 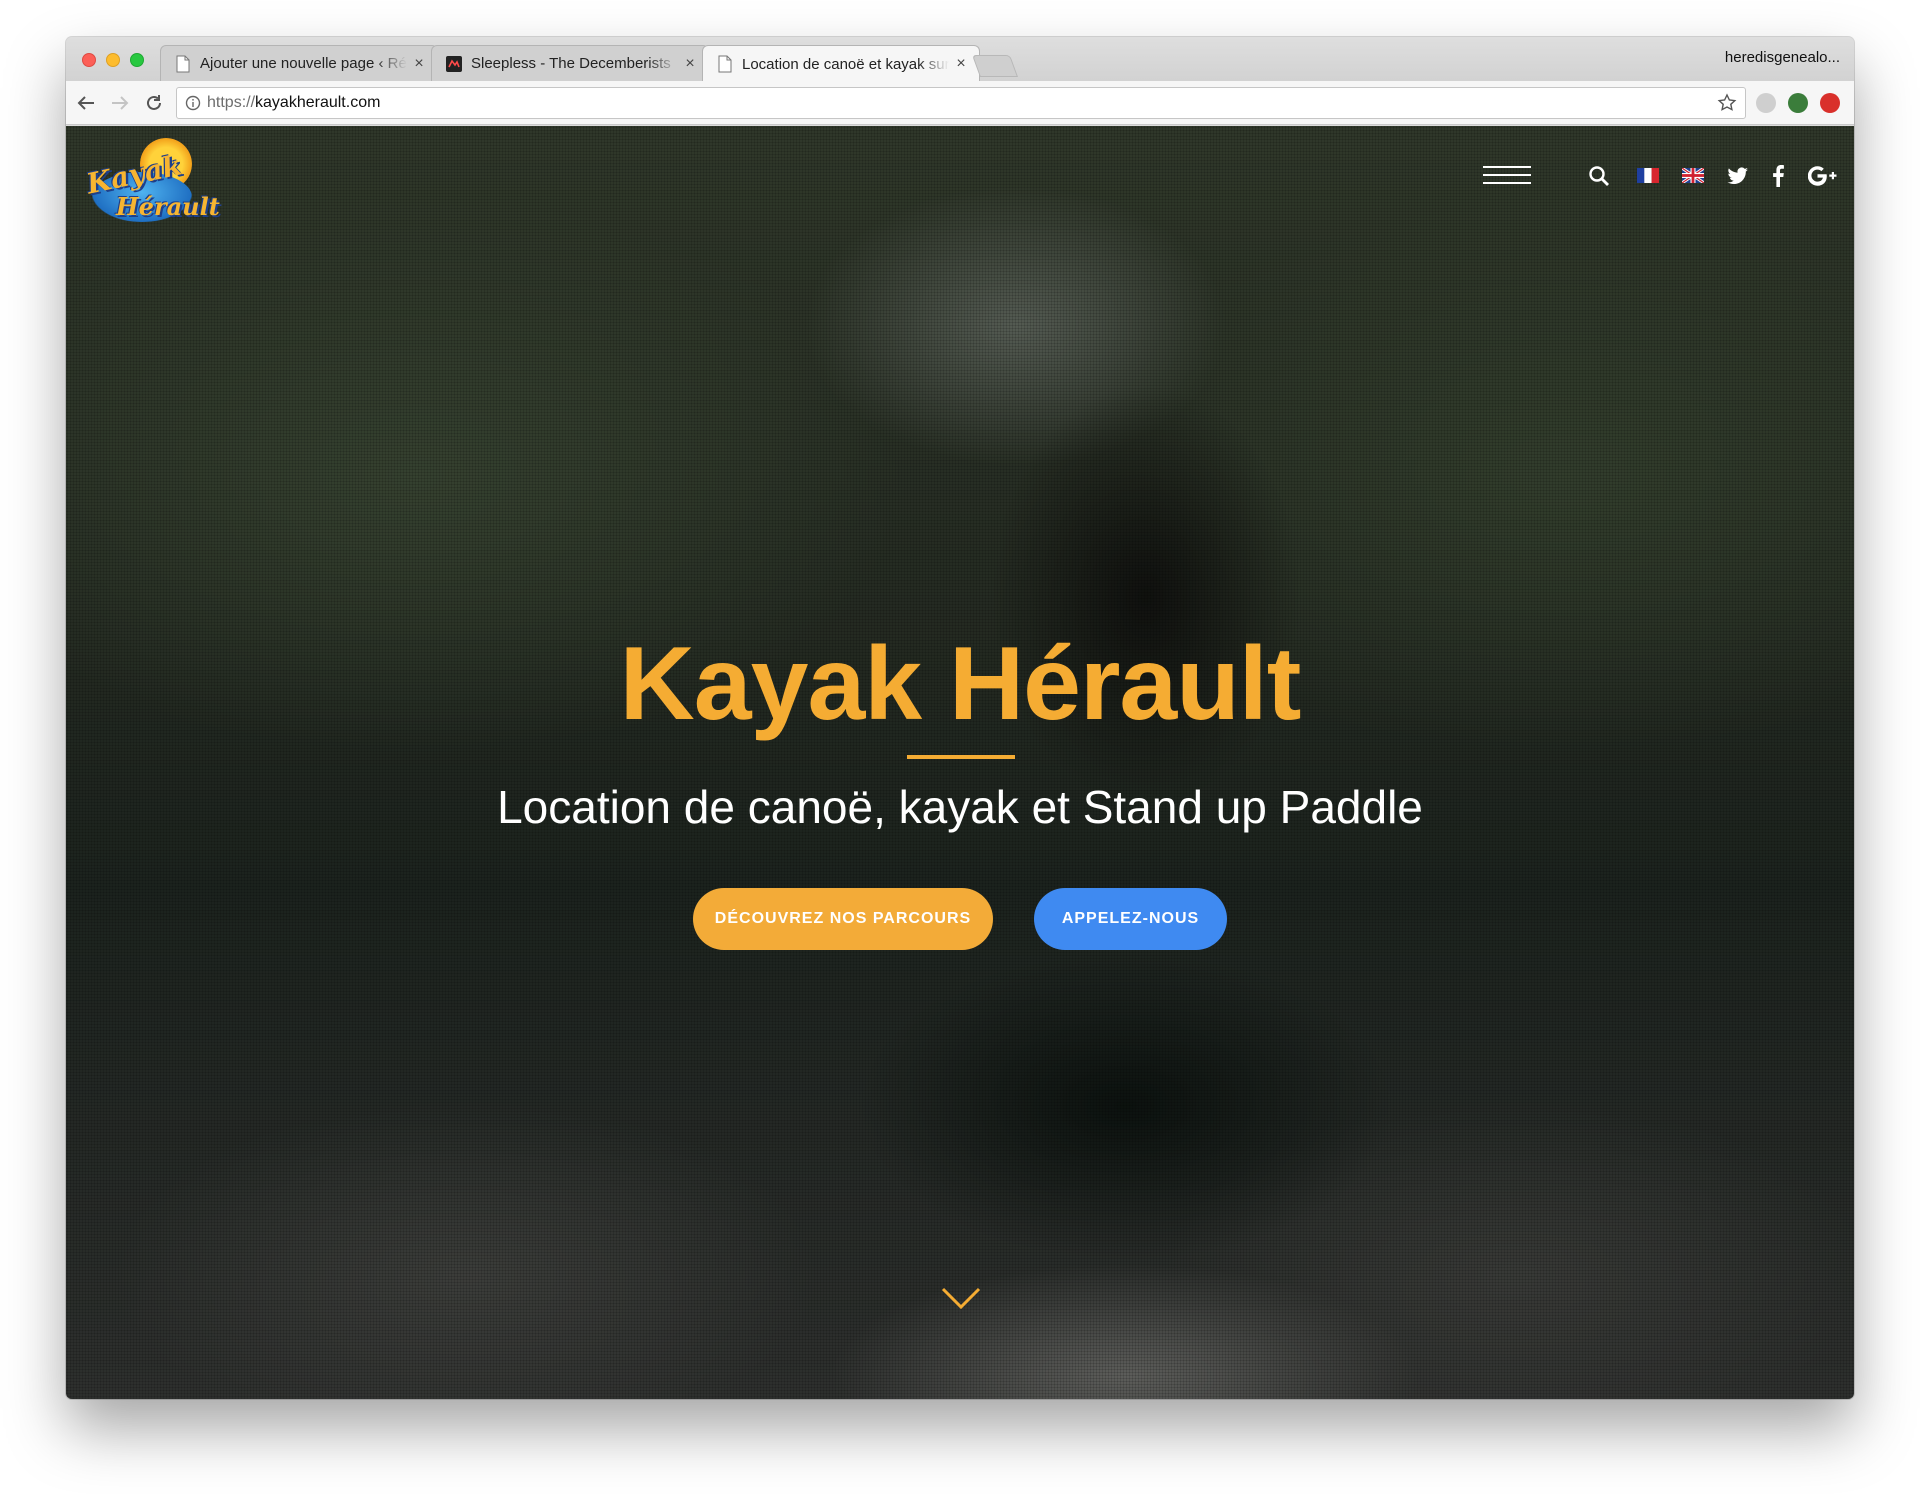 I want to click on call-us-button: APPELEZ-NOUS, so click(x=1130, y=919).